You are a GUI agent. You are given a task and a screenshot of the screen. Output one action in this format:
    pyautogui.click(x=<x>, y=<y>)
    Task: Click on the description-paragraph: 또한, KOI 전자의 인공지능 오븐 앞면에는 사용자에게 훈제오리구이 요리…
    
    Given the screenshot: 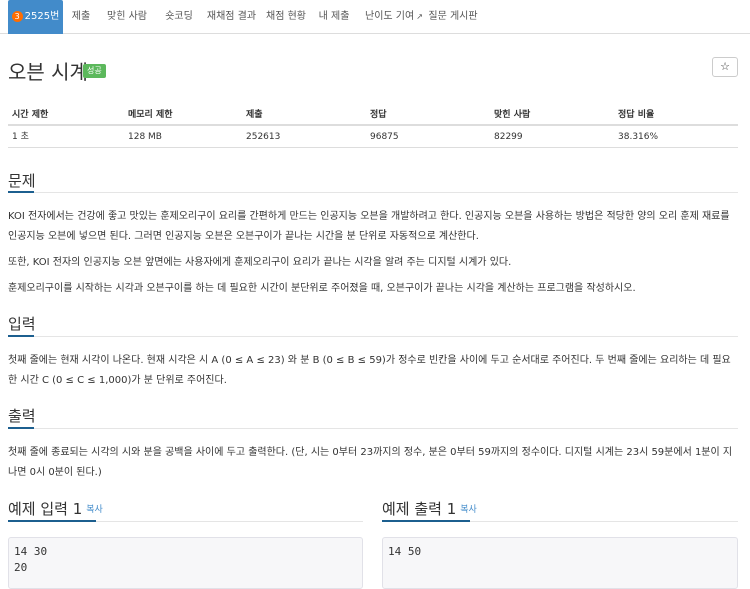 What is the action you would take?
    pyautogui.click(x=260, y=262)
    